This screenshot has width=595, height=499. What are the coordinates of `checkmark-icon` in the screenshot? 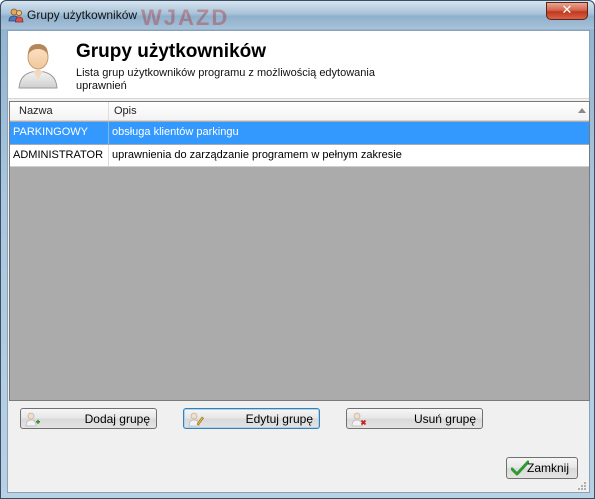 It's located at (520, 468).